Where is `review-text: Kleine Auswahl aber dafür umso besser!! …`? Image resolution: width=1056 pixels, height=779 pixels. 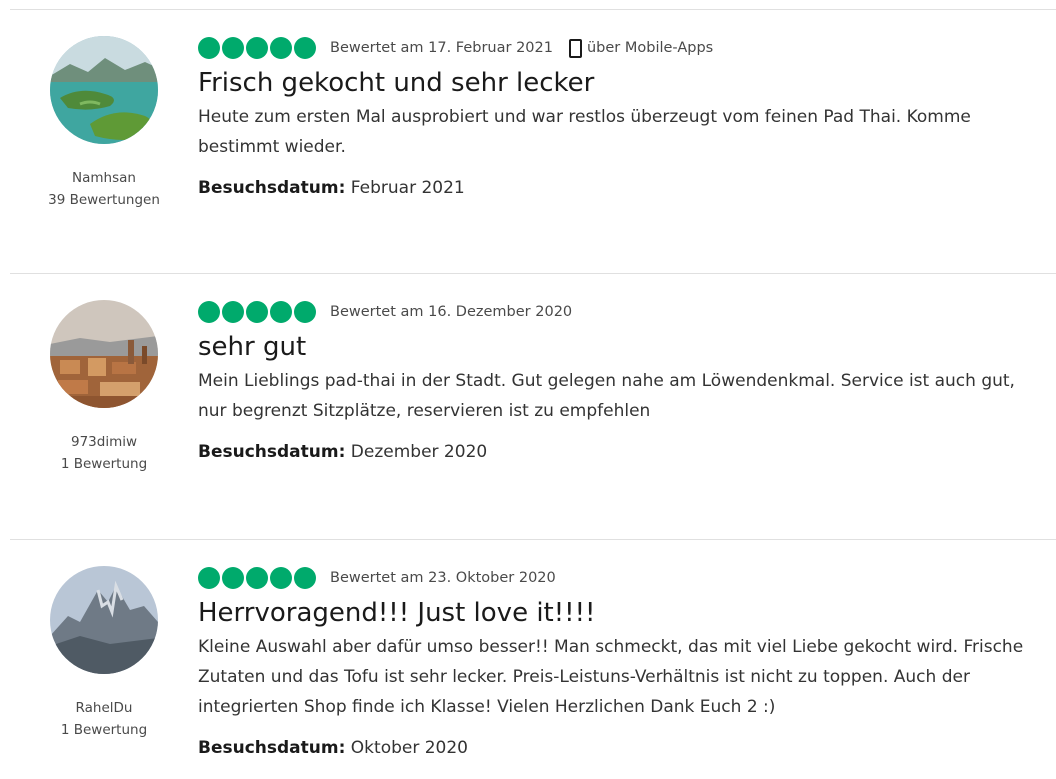
review-text: Kleine Auswahl aber dafür umso besser!! … is located at coordinates (611, 677).